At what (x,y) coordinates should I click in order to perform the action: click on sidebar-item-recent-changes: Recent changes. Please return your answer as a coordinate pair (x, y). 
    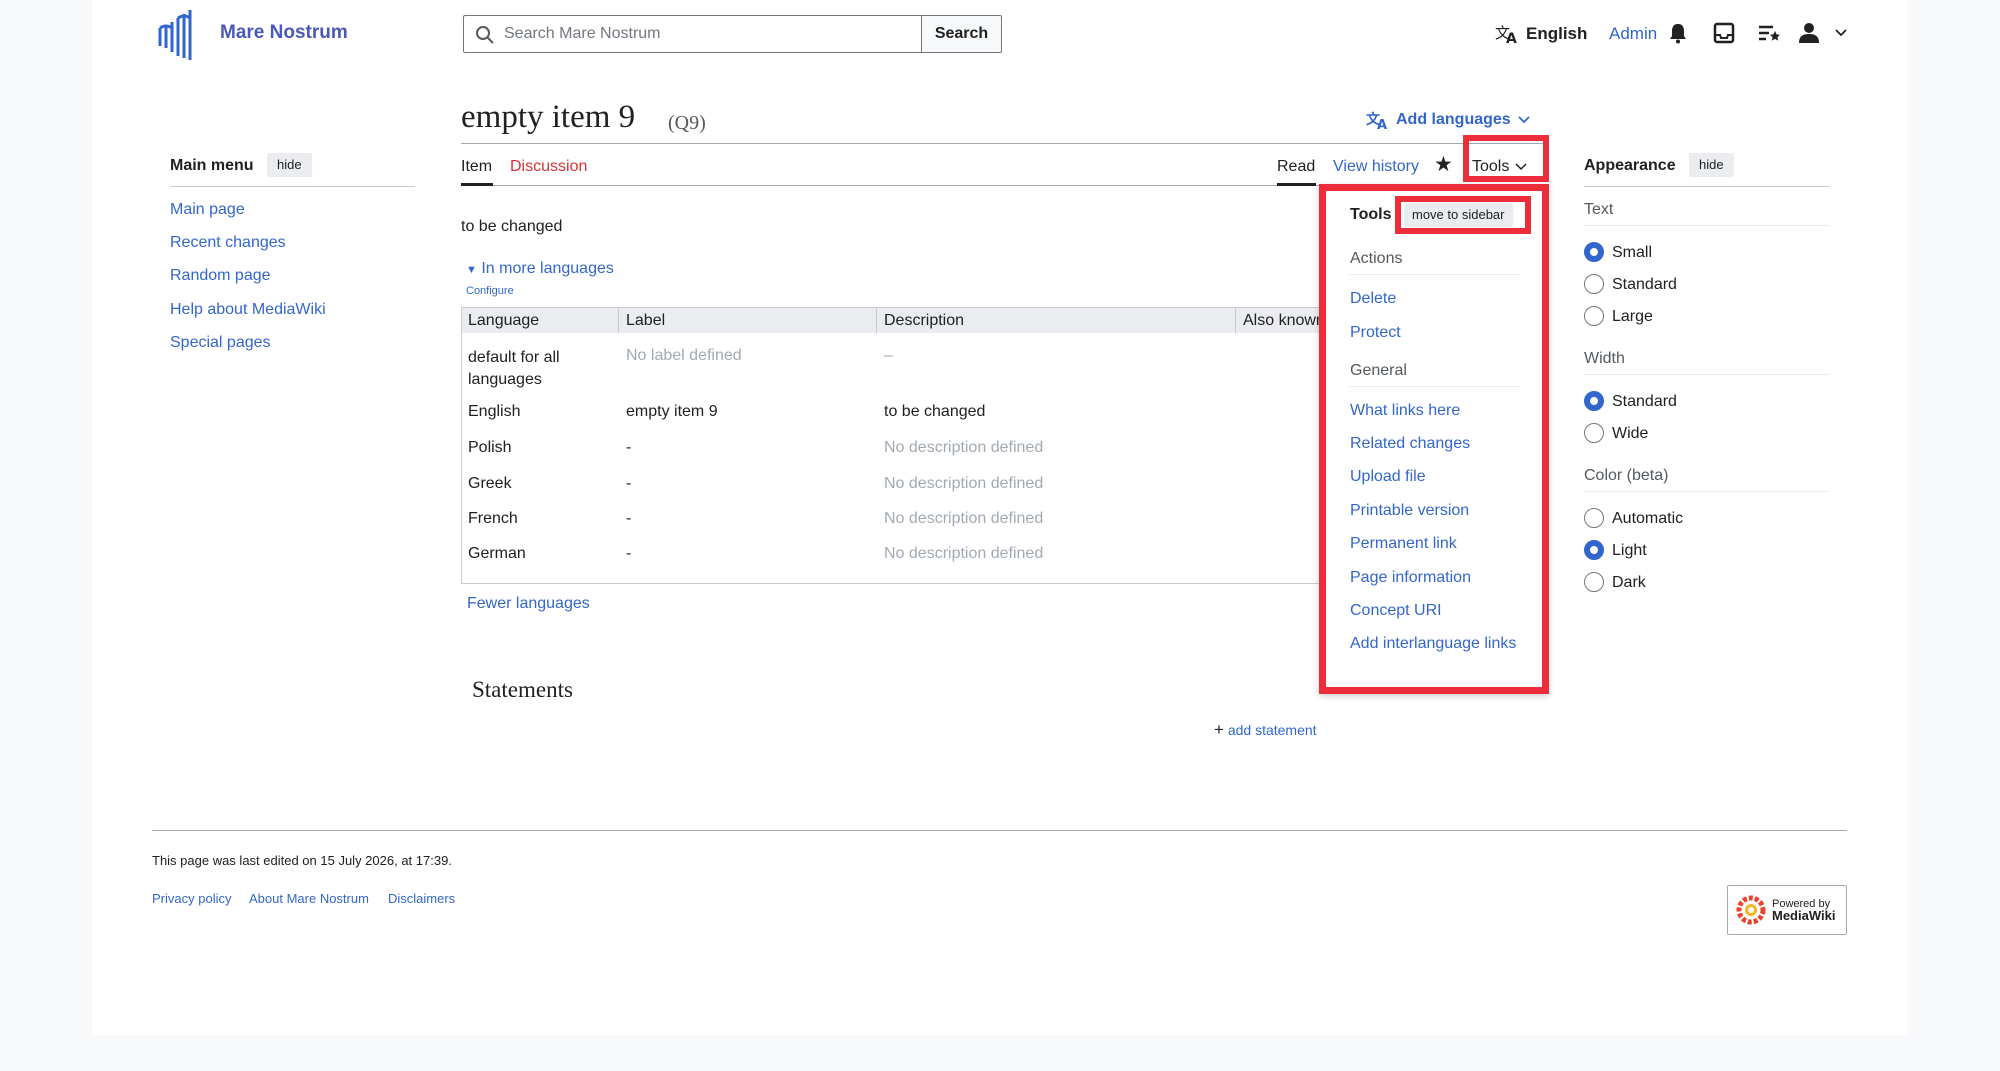
    Looking at the image, I should click on (228, 243).